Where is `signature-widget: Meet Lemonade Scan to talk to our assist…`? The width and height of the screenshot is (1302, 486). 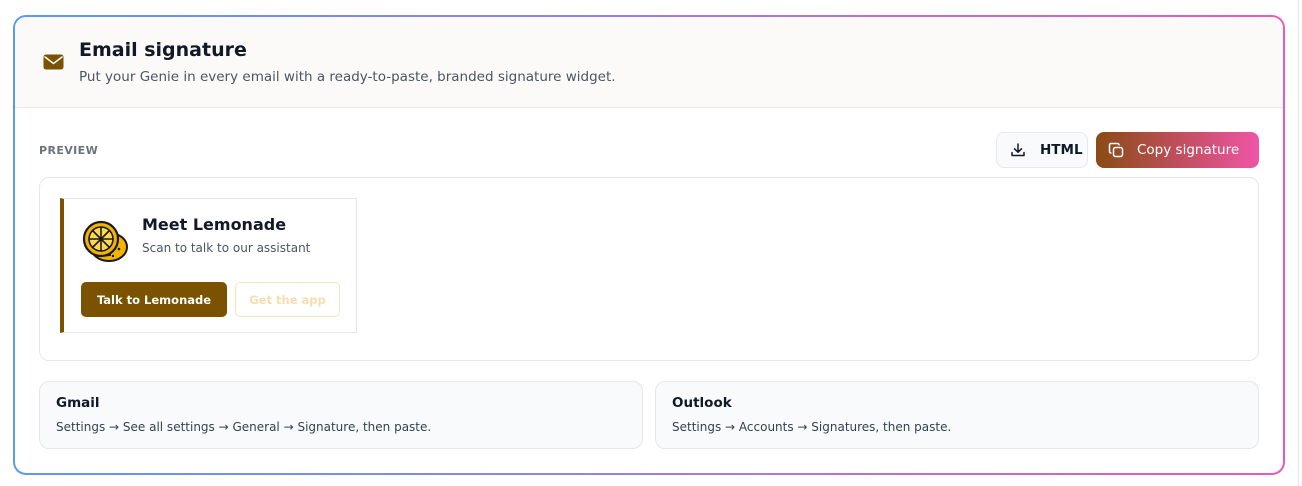
signature-widget: Meet Lemonade Scan to talk to our assist… is located at coordinates (208, 265).